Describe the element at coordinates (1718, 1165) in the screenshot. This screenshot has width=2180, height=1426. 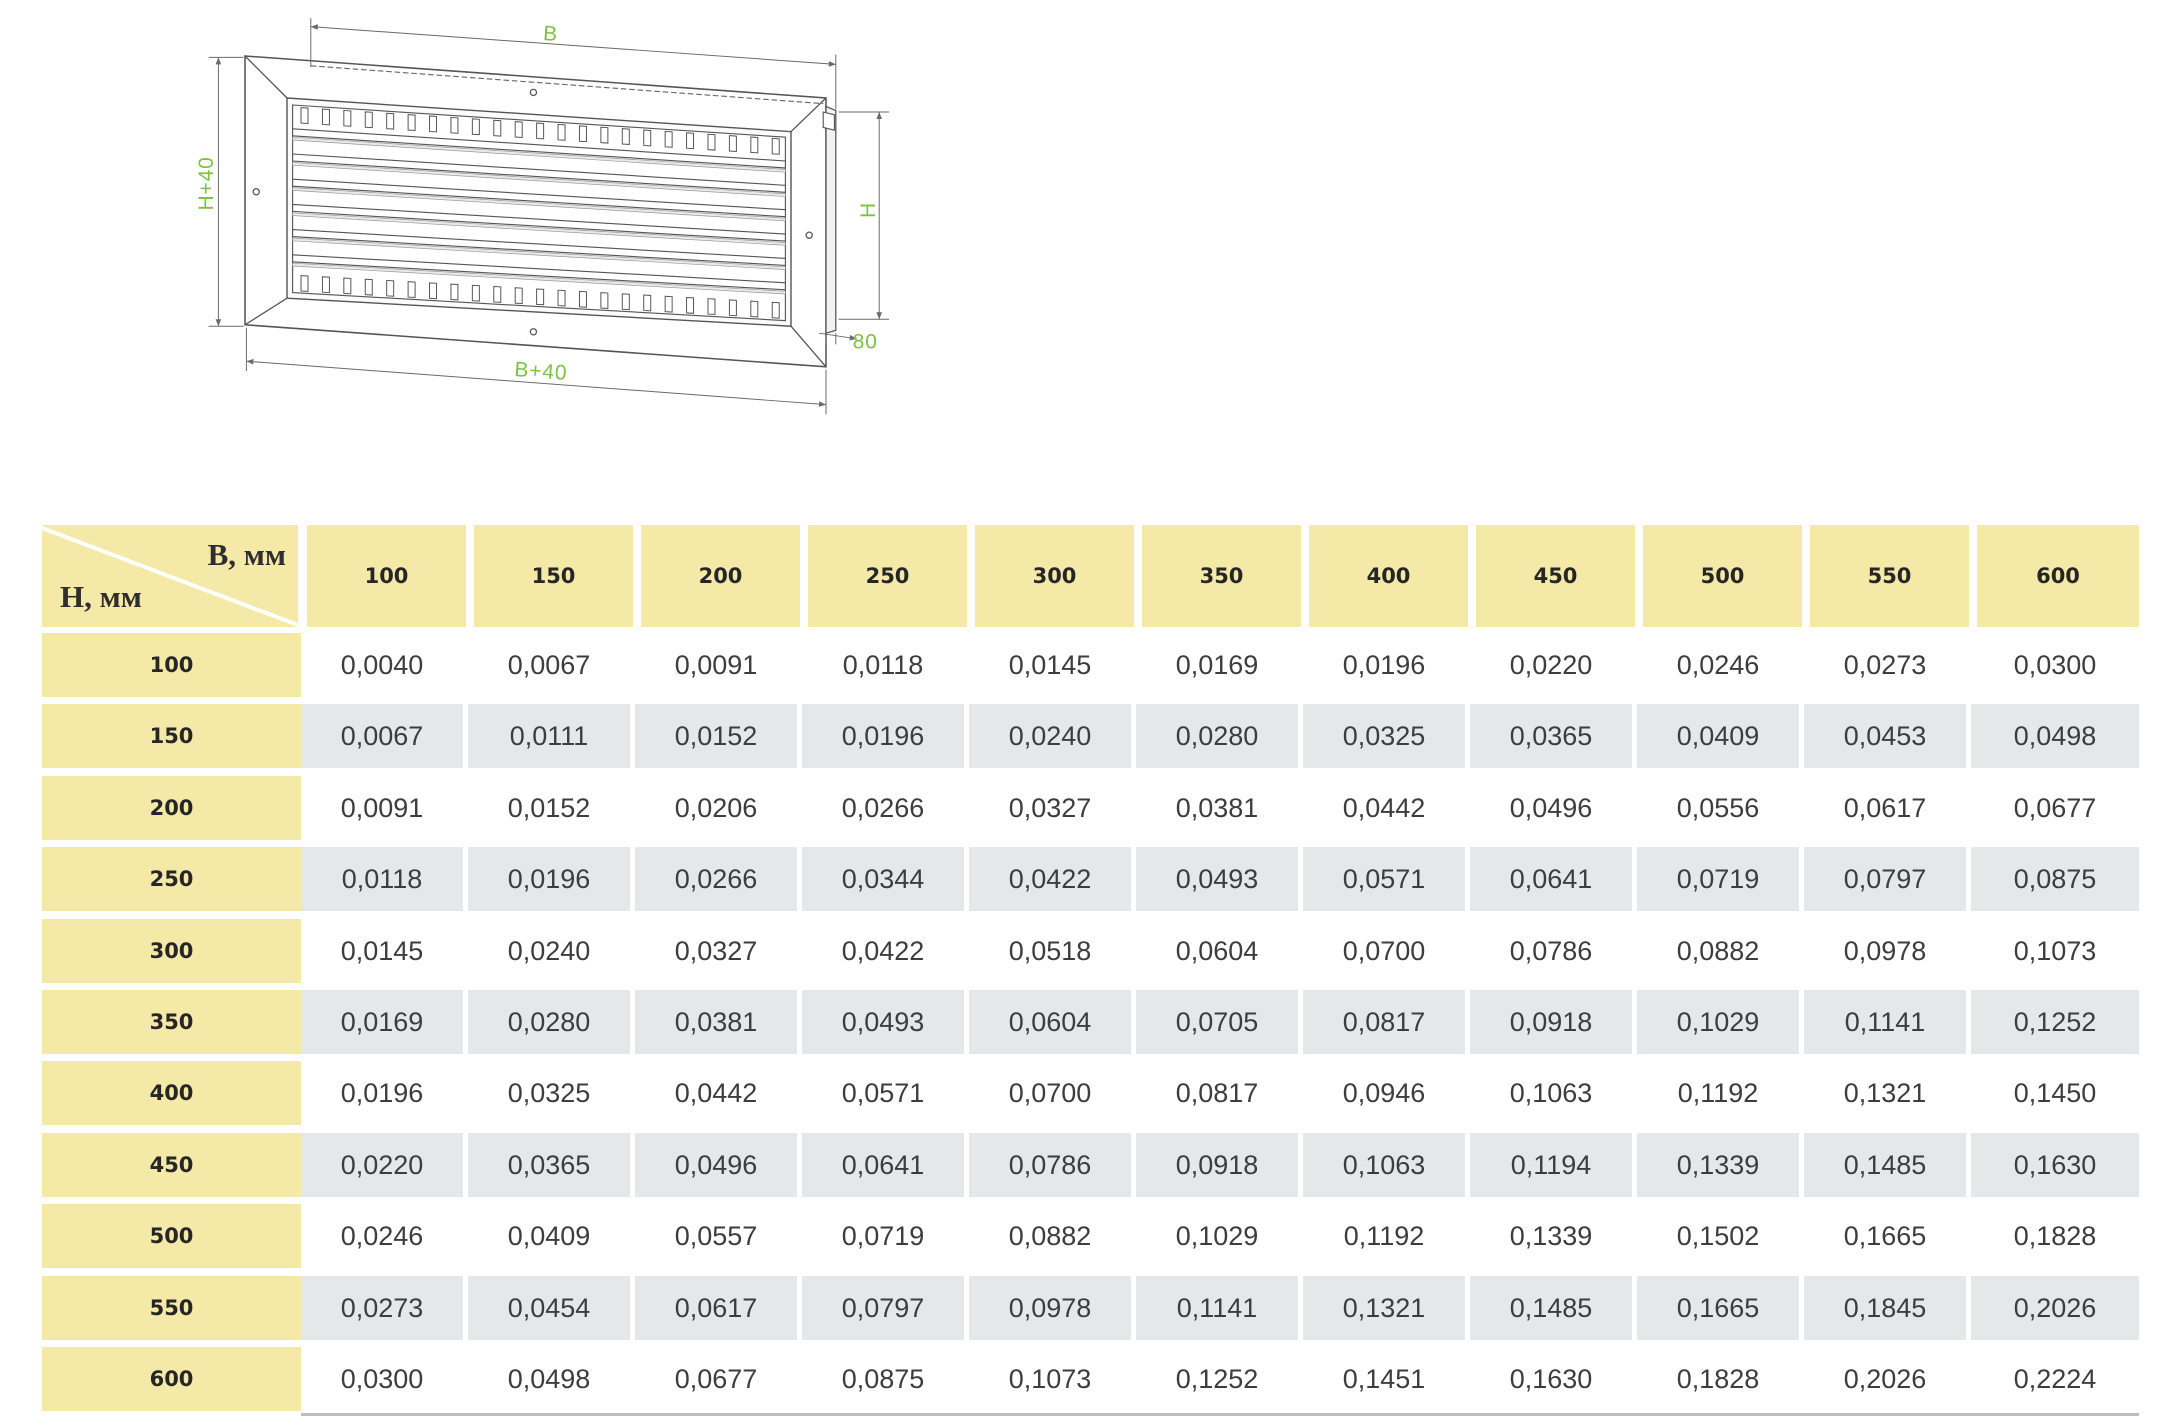
I see `free-area-value-cell: 0,1339` at that location.